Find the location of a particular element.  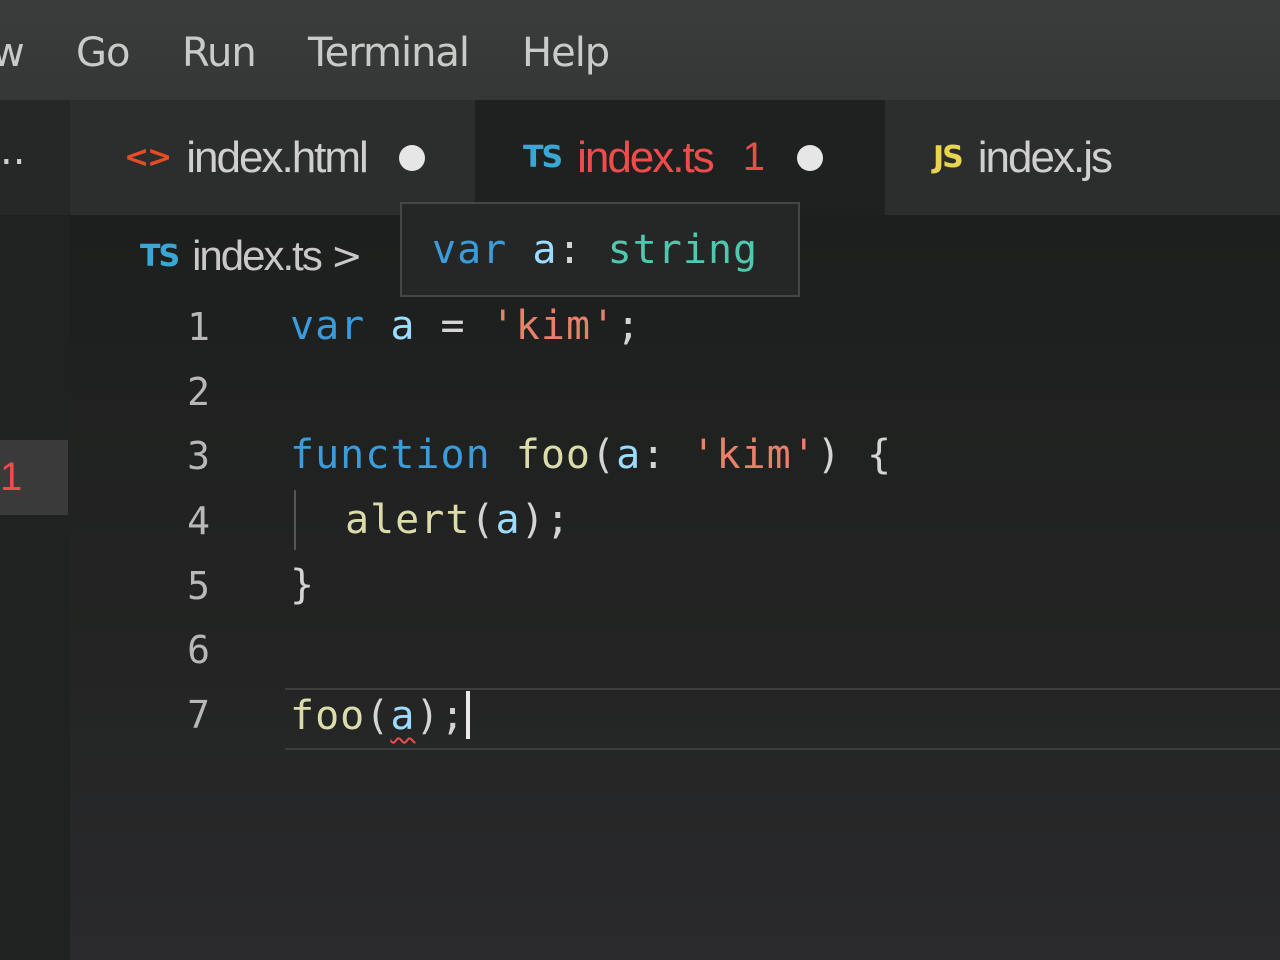

hover-colon: : is located at coordinates (570, 249).